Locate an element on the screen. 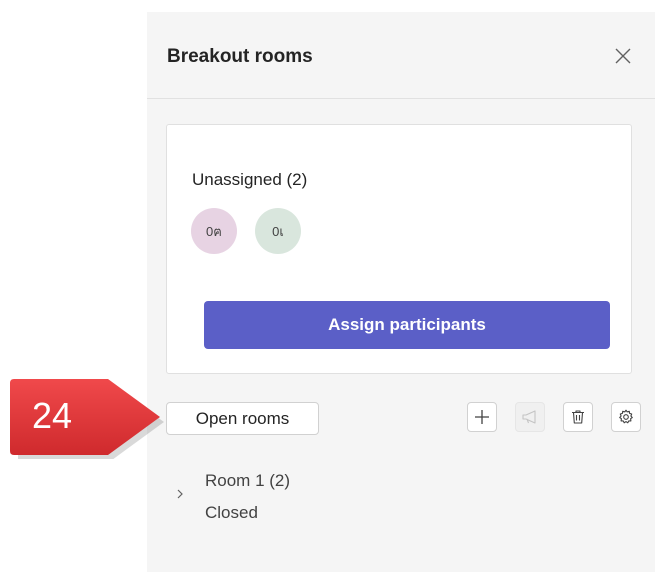  step-callout: 24 is located at coordinates (90, 419).